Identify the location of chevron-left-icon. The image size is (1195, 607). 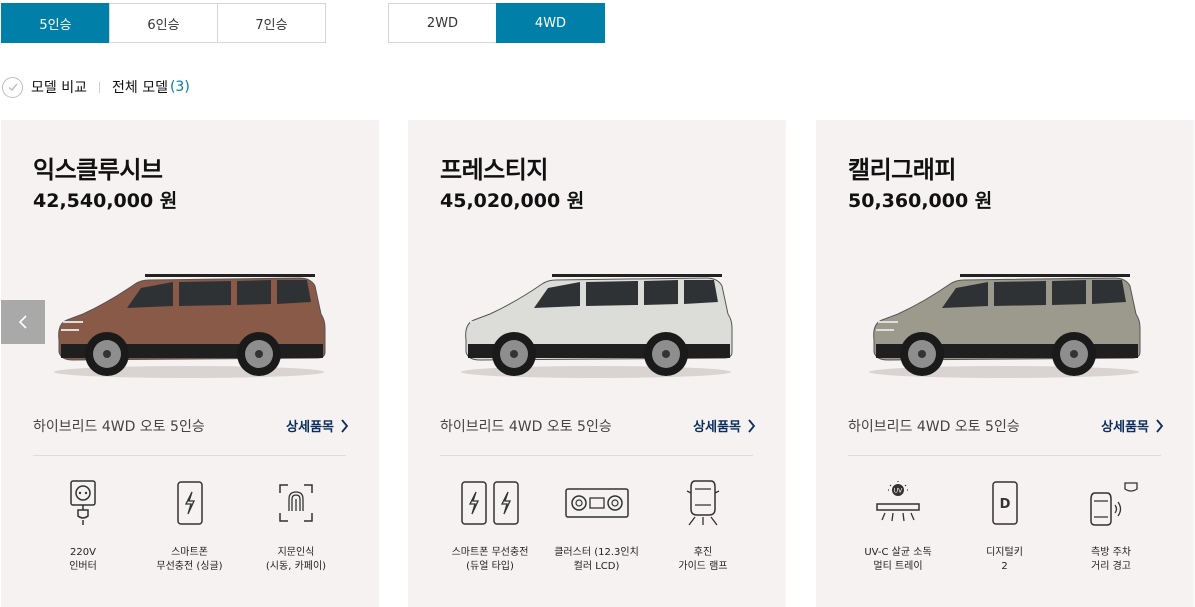
(22, 322).